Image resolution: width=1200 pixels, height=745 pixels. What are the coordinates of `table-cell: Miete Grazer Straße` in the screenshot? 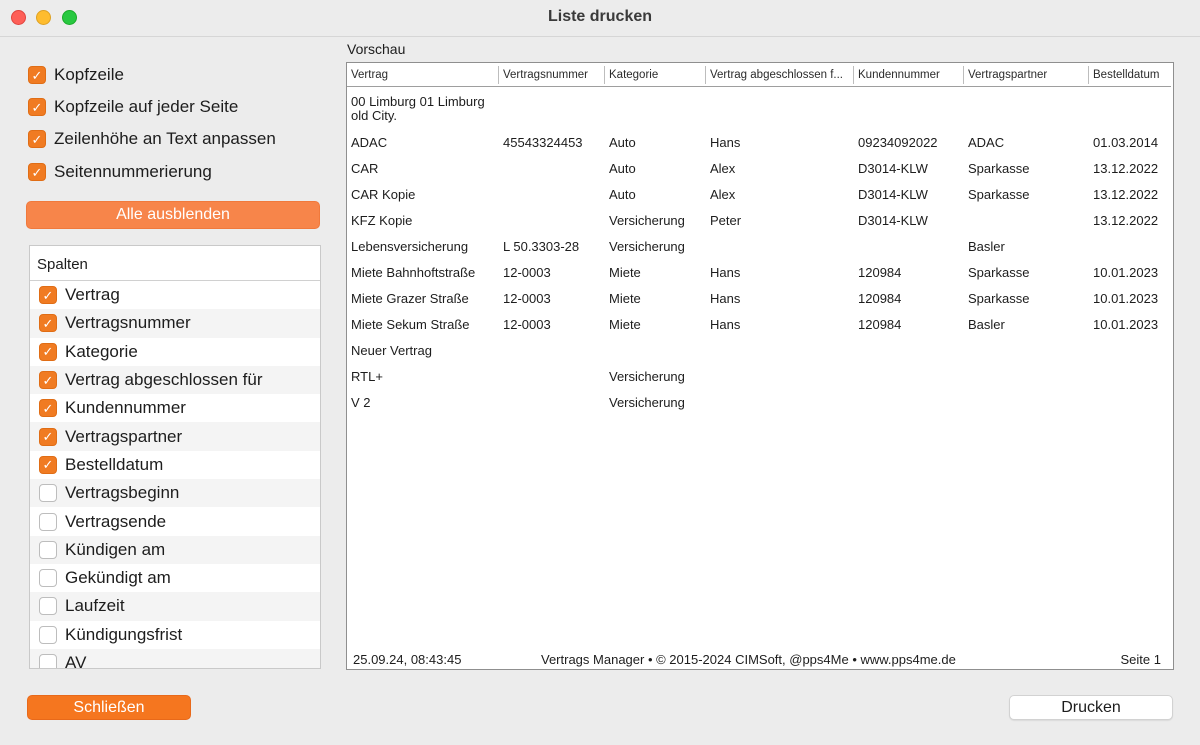 It's located at (410, 298).